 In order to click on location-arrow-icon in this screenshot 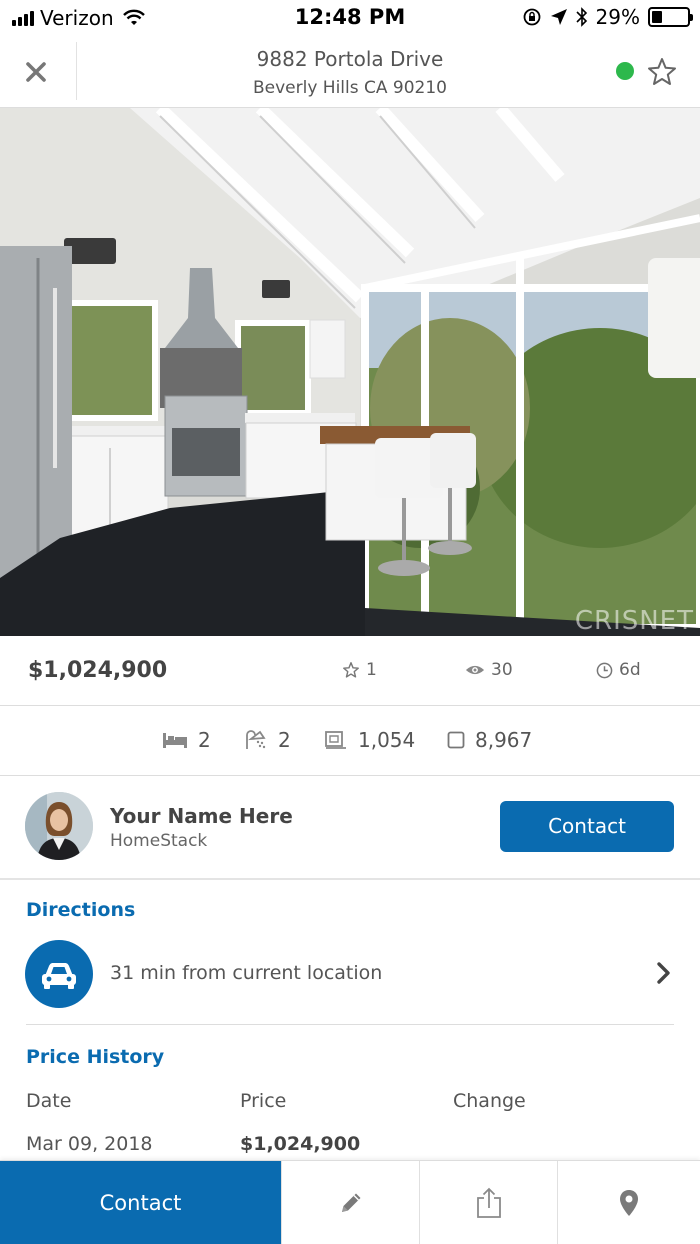, I will do `click(558, 17)`.